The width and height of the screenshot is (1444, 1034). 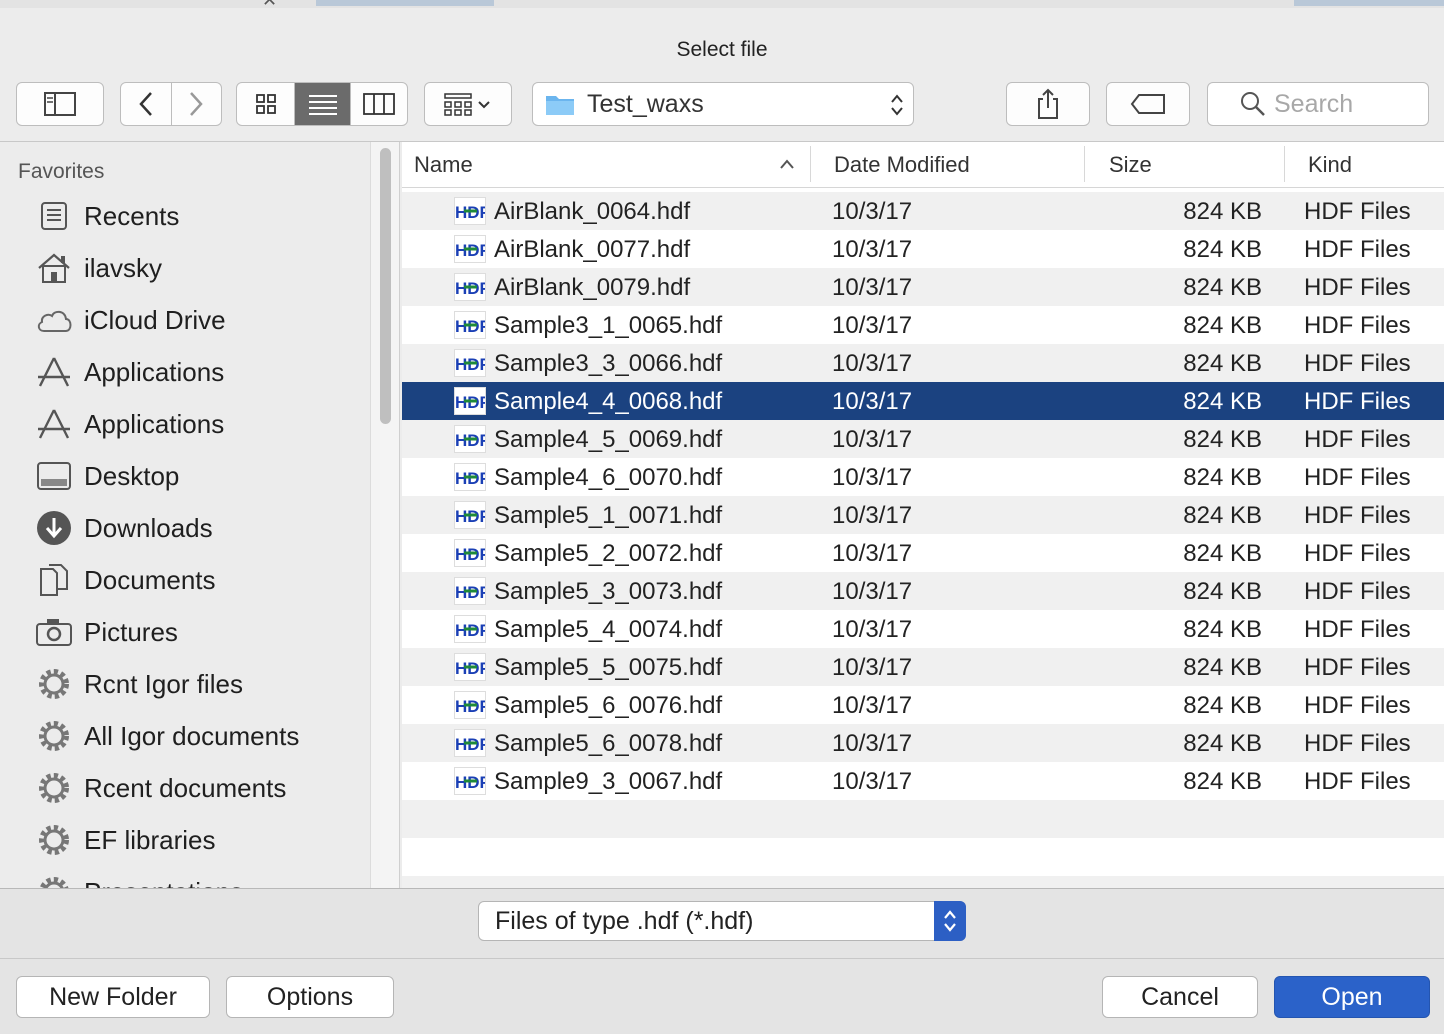 I want to click on open-button: Open, so click(x=1352, y=997).